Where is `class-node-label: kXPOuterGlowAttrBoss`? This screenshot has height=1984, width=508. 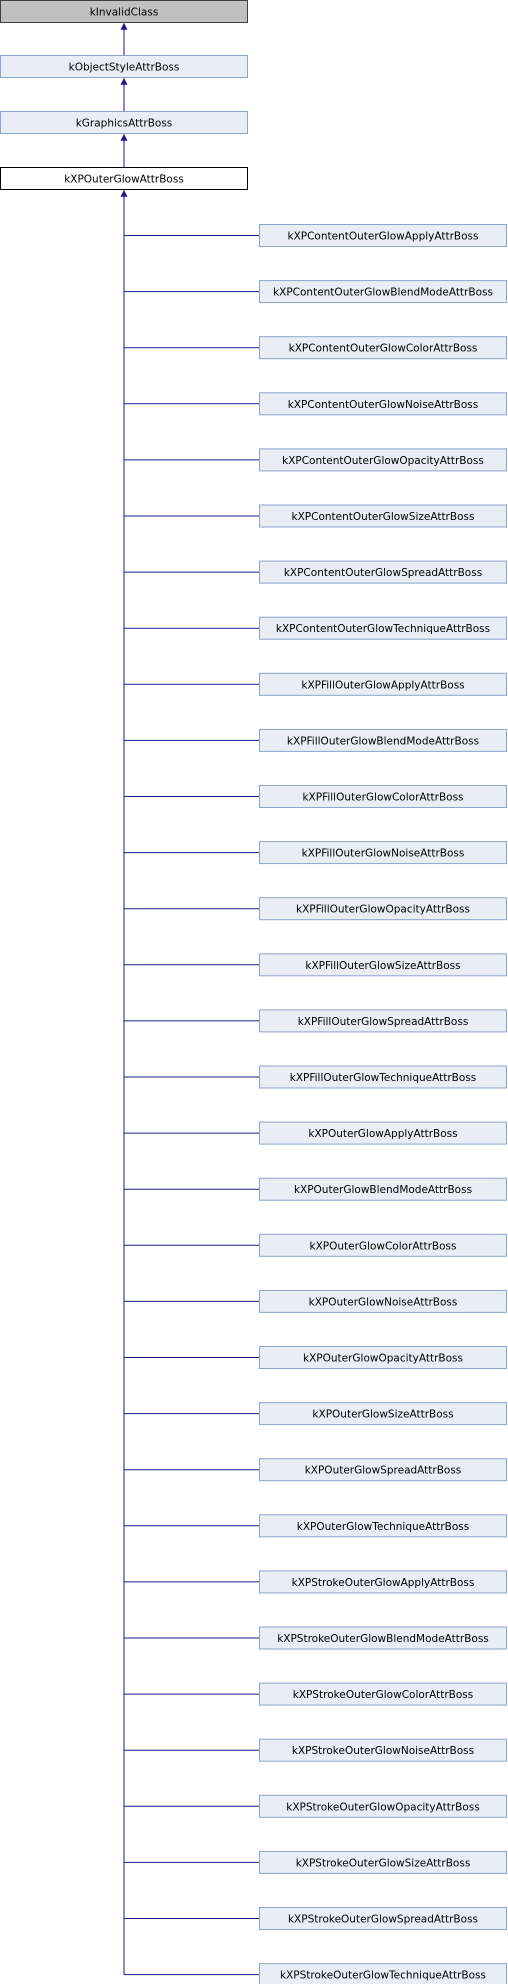 class-node-label: kXPOuterGlowAttrBoss is located at coordinates (124, 180).